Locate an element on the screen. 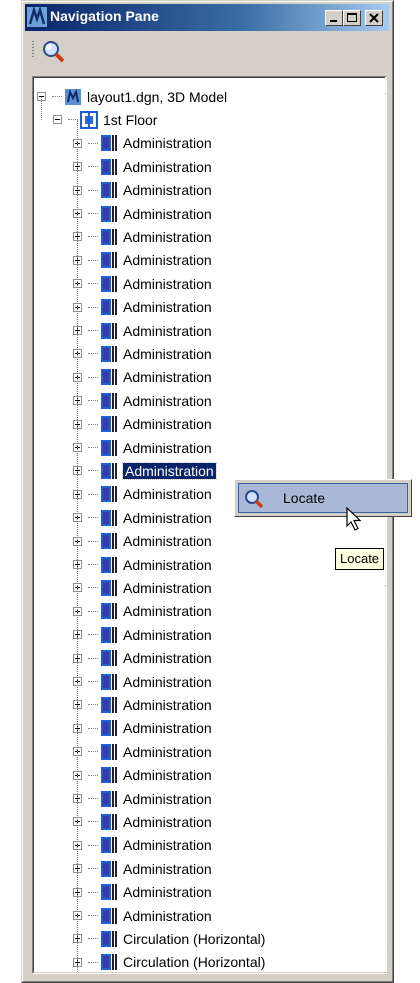 Image resolution: width=420 pixels, height=983 pixels. toolbar-grip is located at coordinates (33, 50).